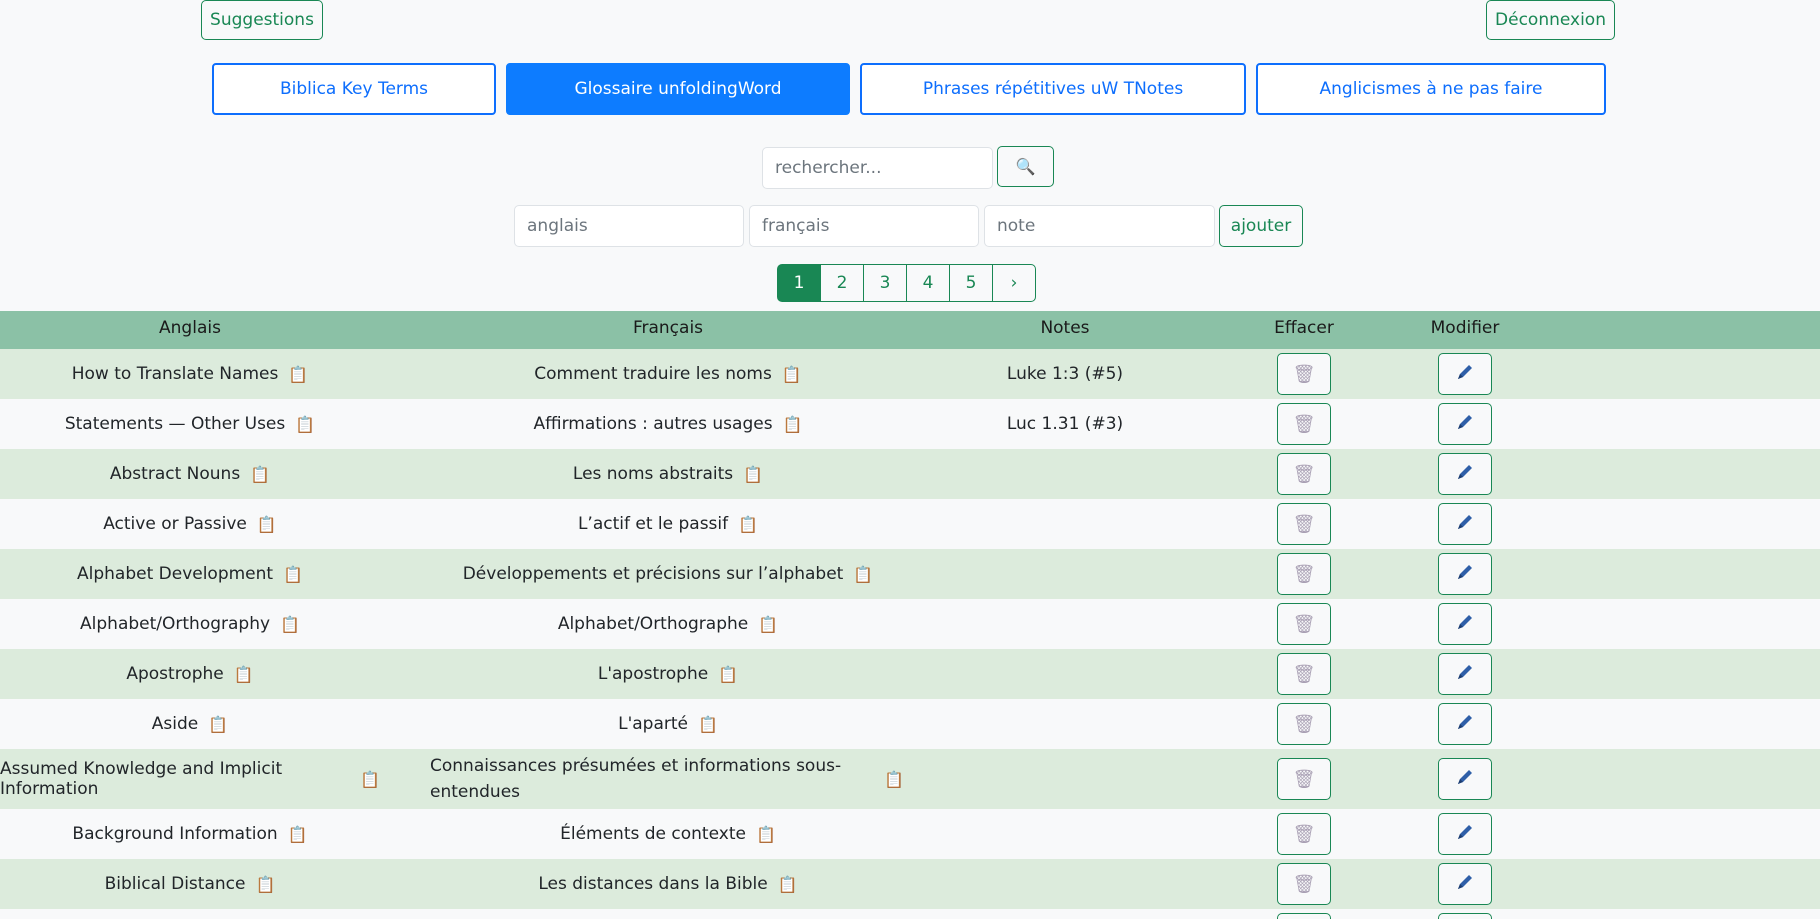  Describe the element at coordinates (842, 283) in the screenshot. I see `page-2-button: 2` at that location.